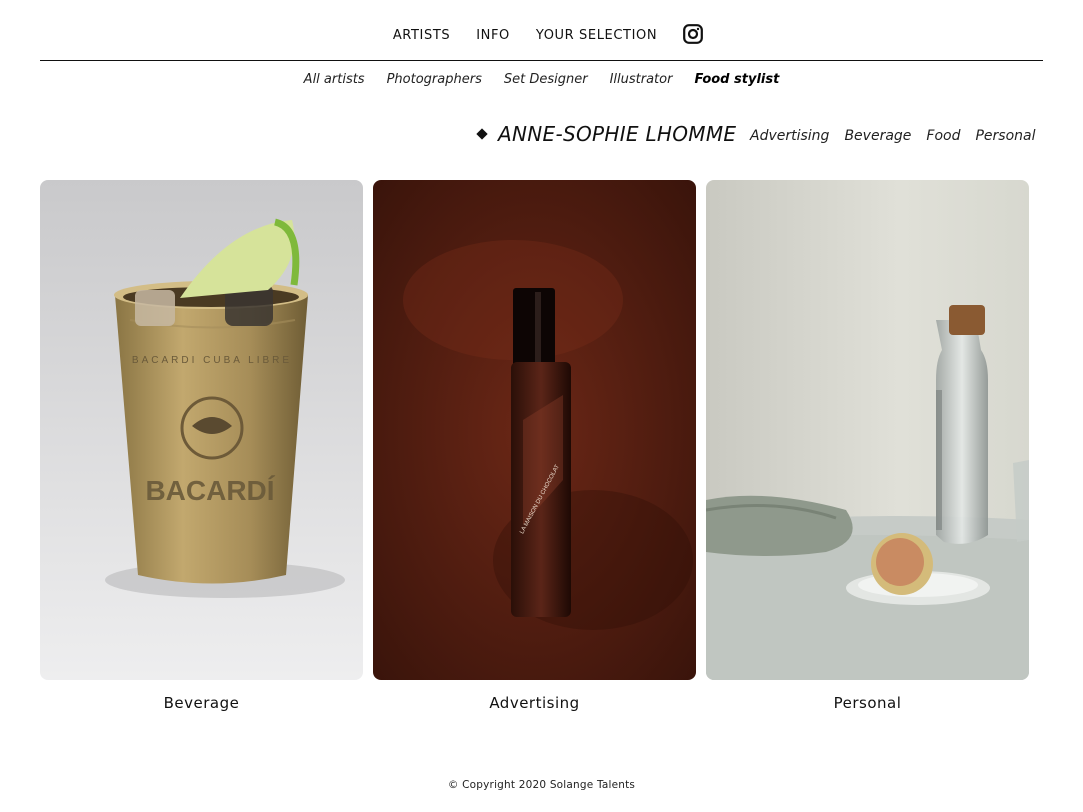 This screenshot has height=812, width=1083. What do you see at coordinates (596, 30) in the screenshot?
I see `nav-your-selection-link: YOUR SELECTION` at bounding box center [596, 30].